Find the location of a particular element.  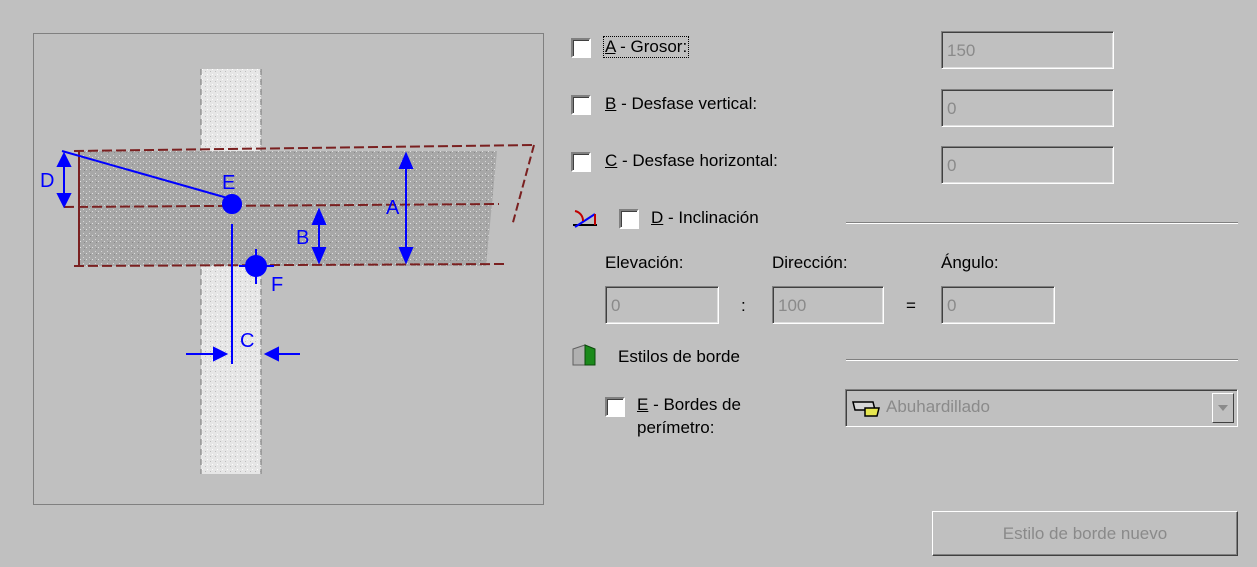

angle-field: 0 is located at coordinates (998, 305).